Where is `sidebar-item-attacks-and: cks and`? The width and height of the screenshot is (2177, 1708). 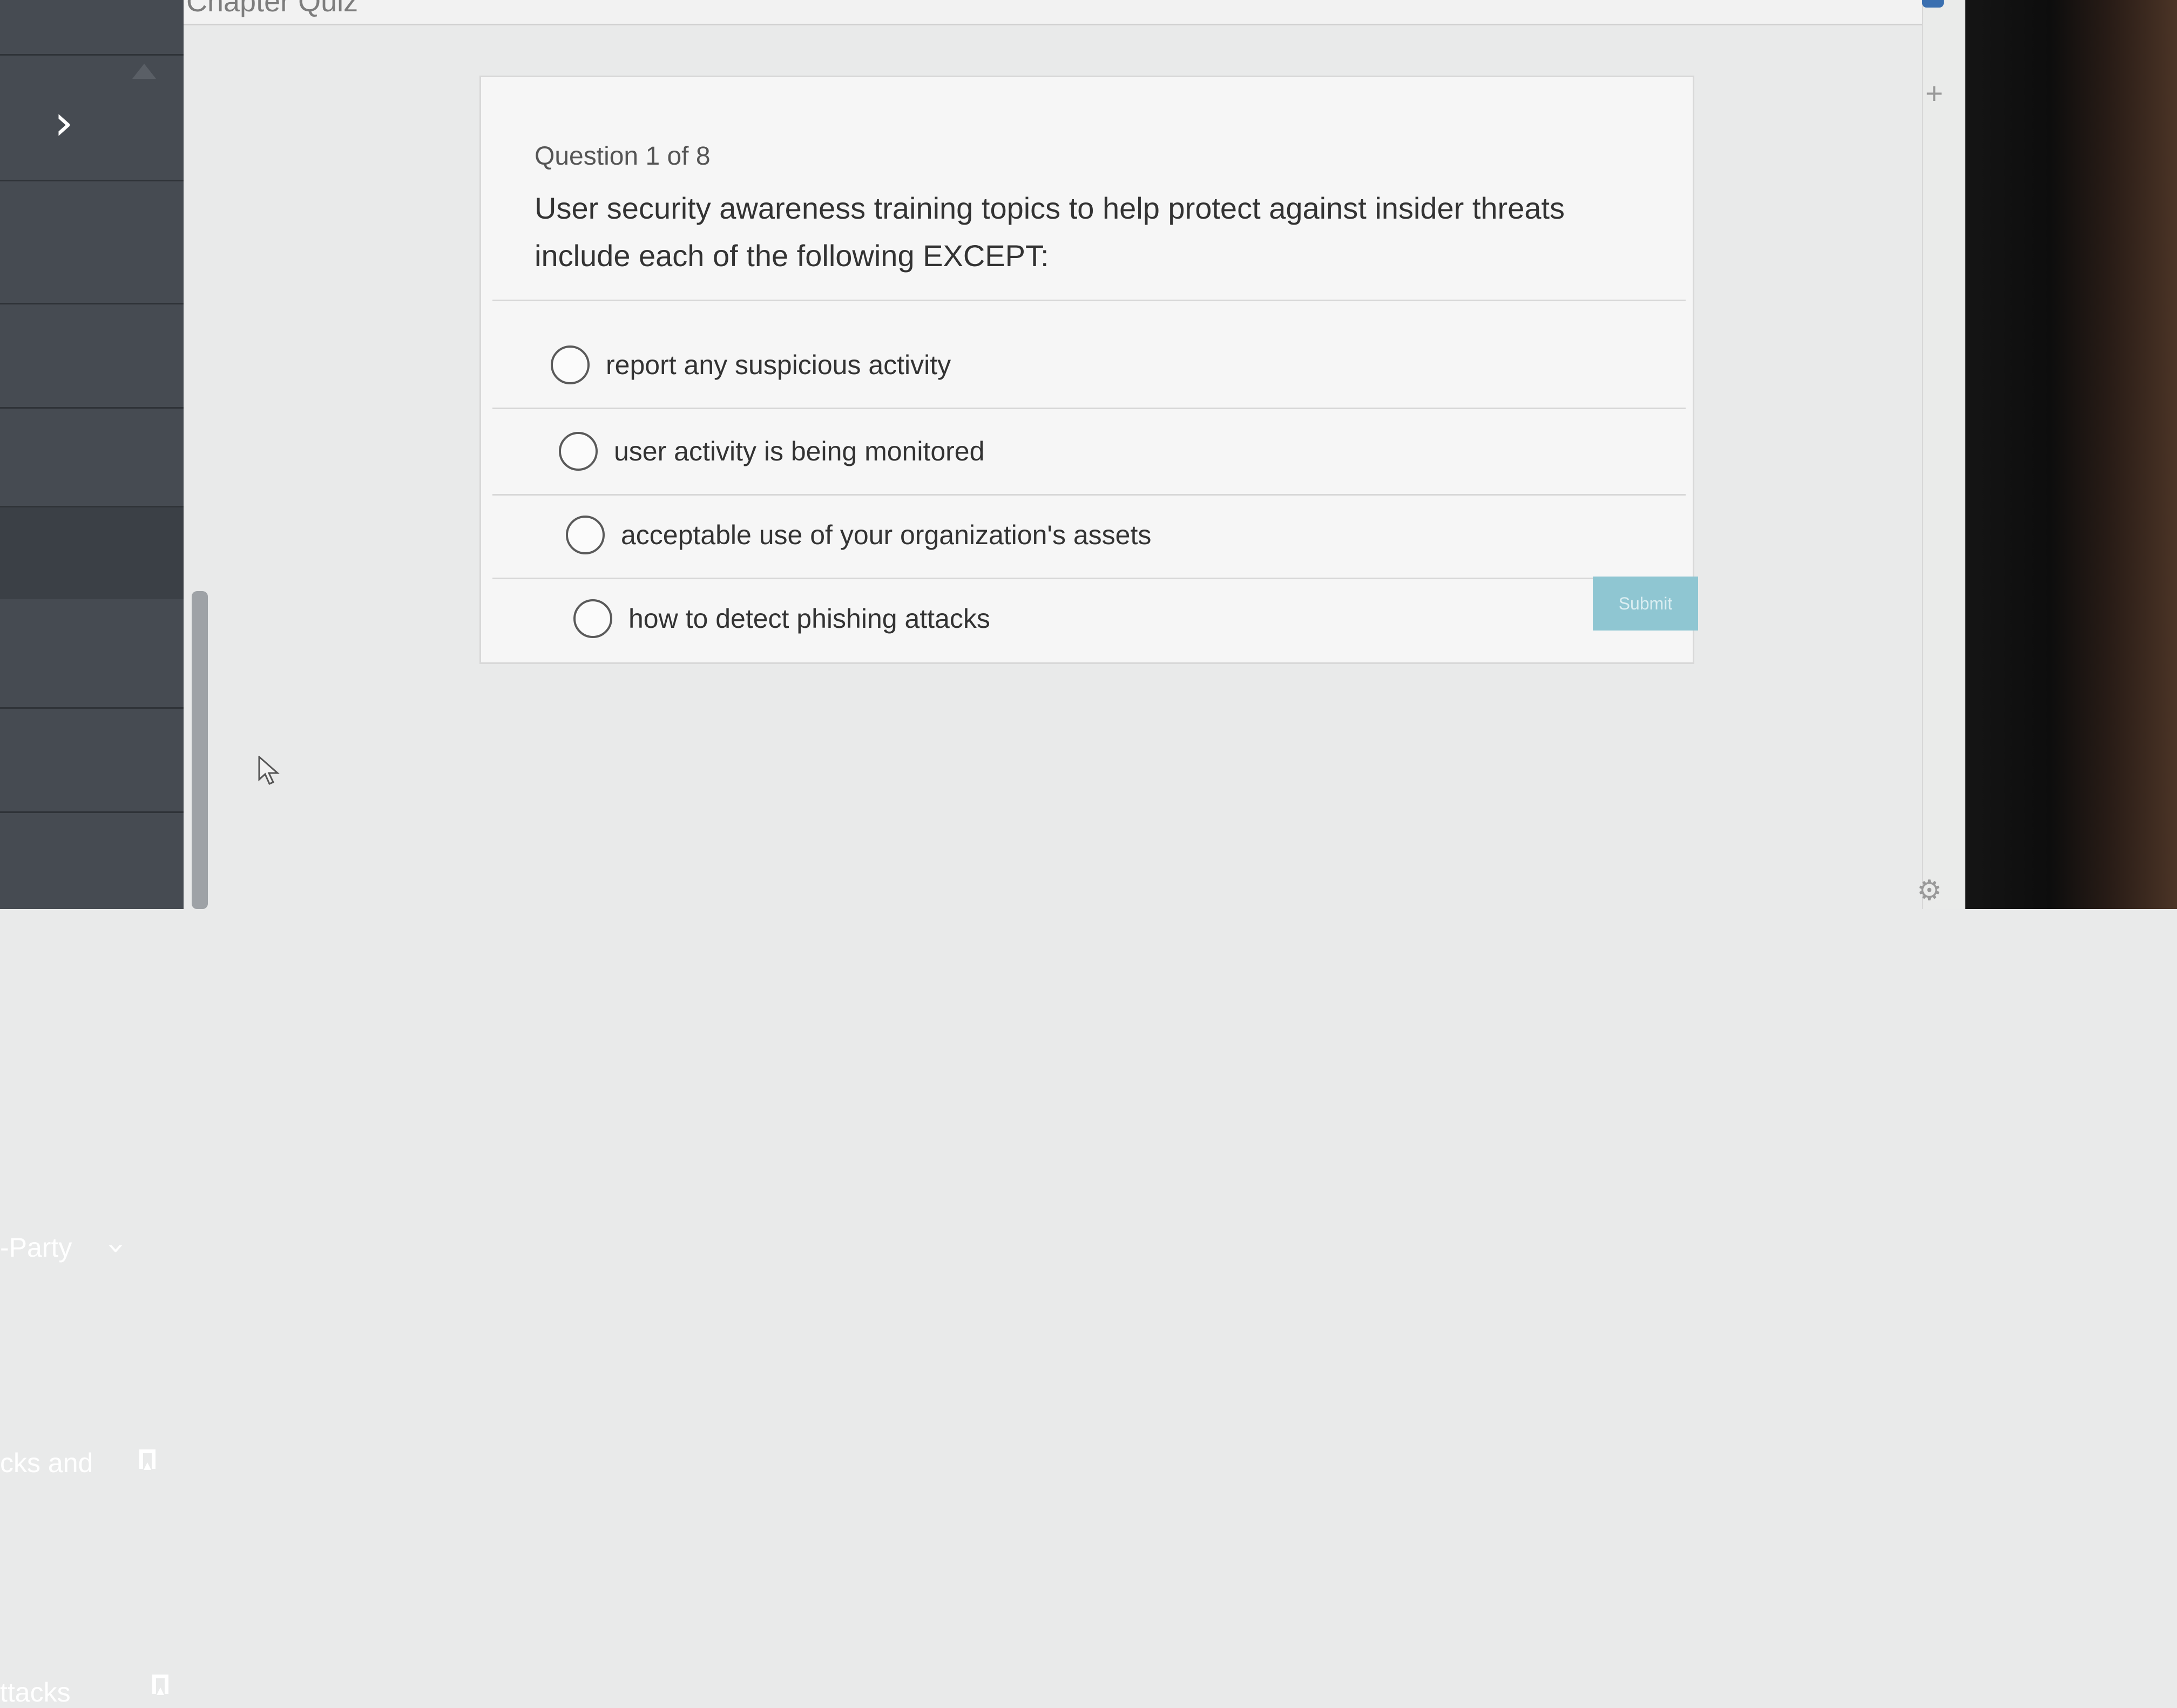 sidebar-item-attacks-and: cks and is located at coordinates (92, 1093).